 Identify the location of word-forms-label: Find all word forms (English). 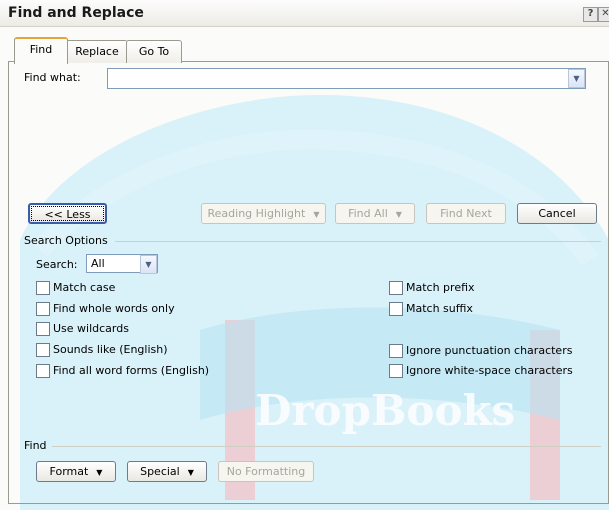
(131, 370).